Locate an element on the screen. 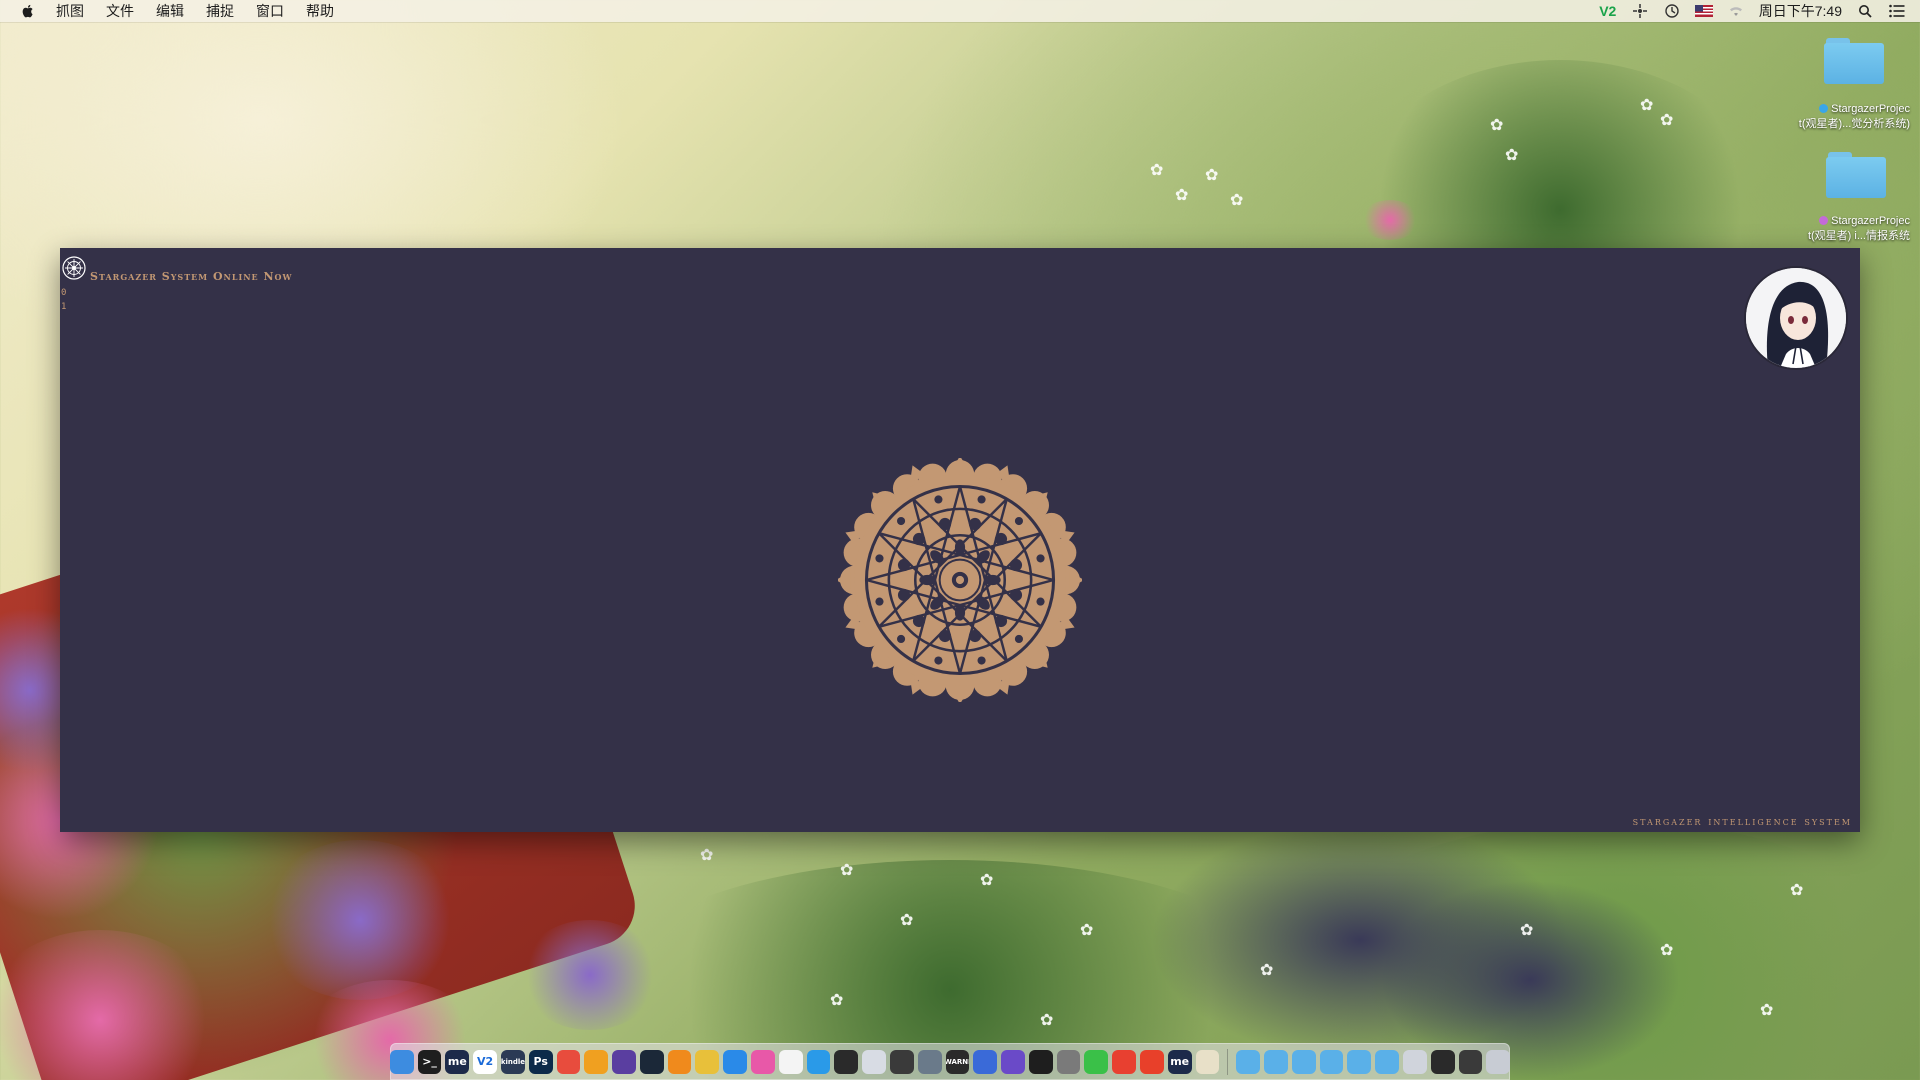 The width and height of the screenshot is (1920, 1080). menubar-clock: 周日下午7:49 is located at coordinates (1800, 11).